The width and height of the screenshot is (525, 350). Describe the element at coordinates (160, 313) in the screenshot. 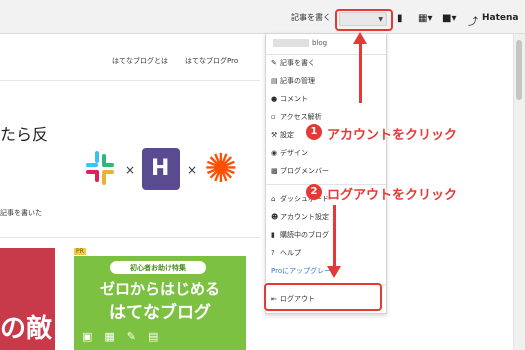

I see `banner-line2: はてなブログ` at that location.